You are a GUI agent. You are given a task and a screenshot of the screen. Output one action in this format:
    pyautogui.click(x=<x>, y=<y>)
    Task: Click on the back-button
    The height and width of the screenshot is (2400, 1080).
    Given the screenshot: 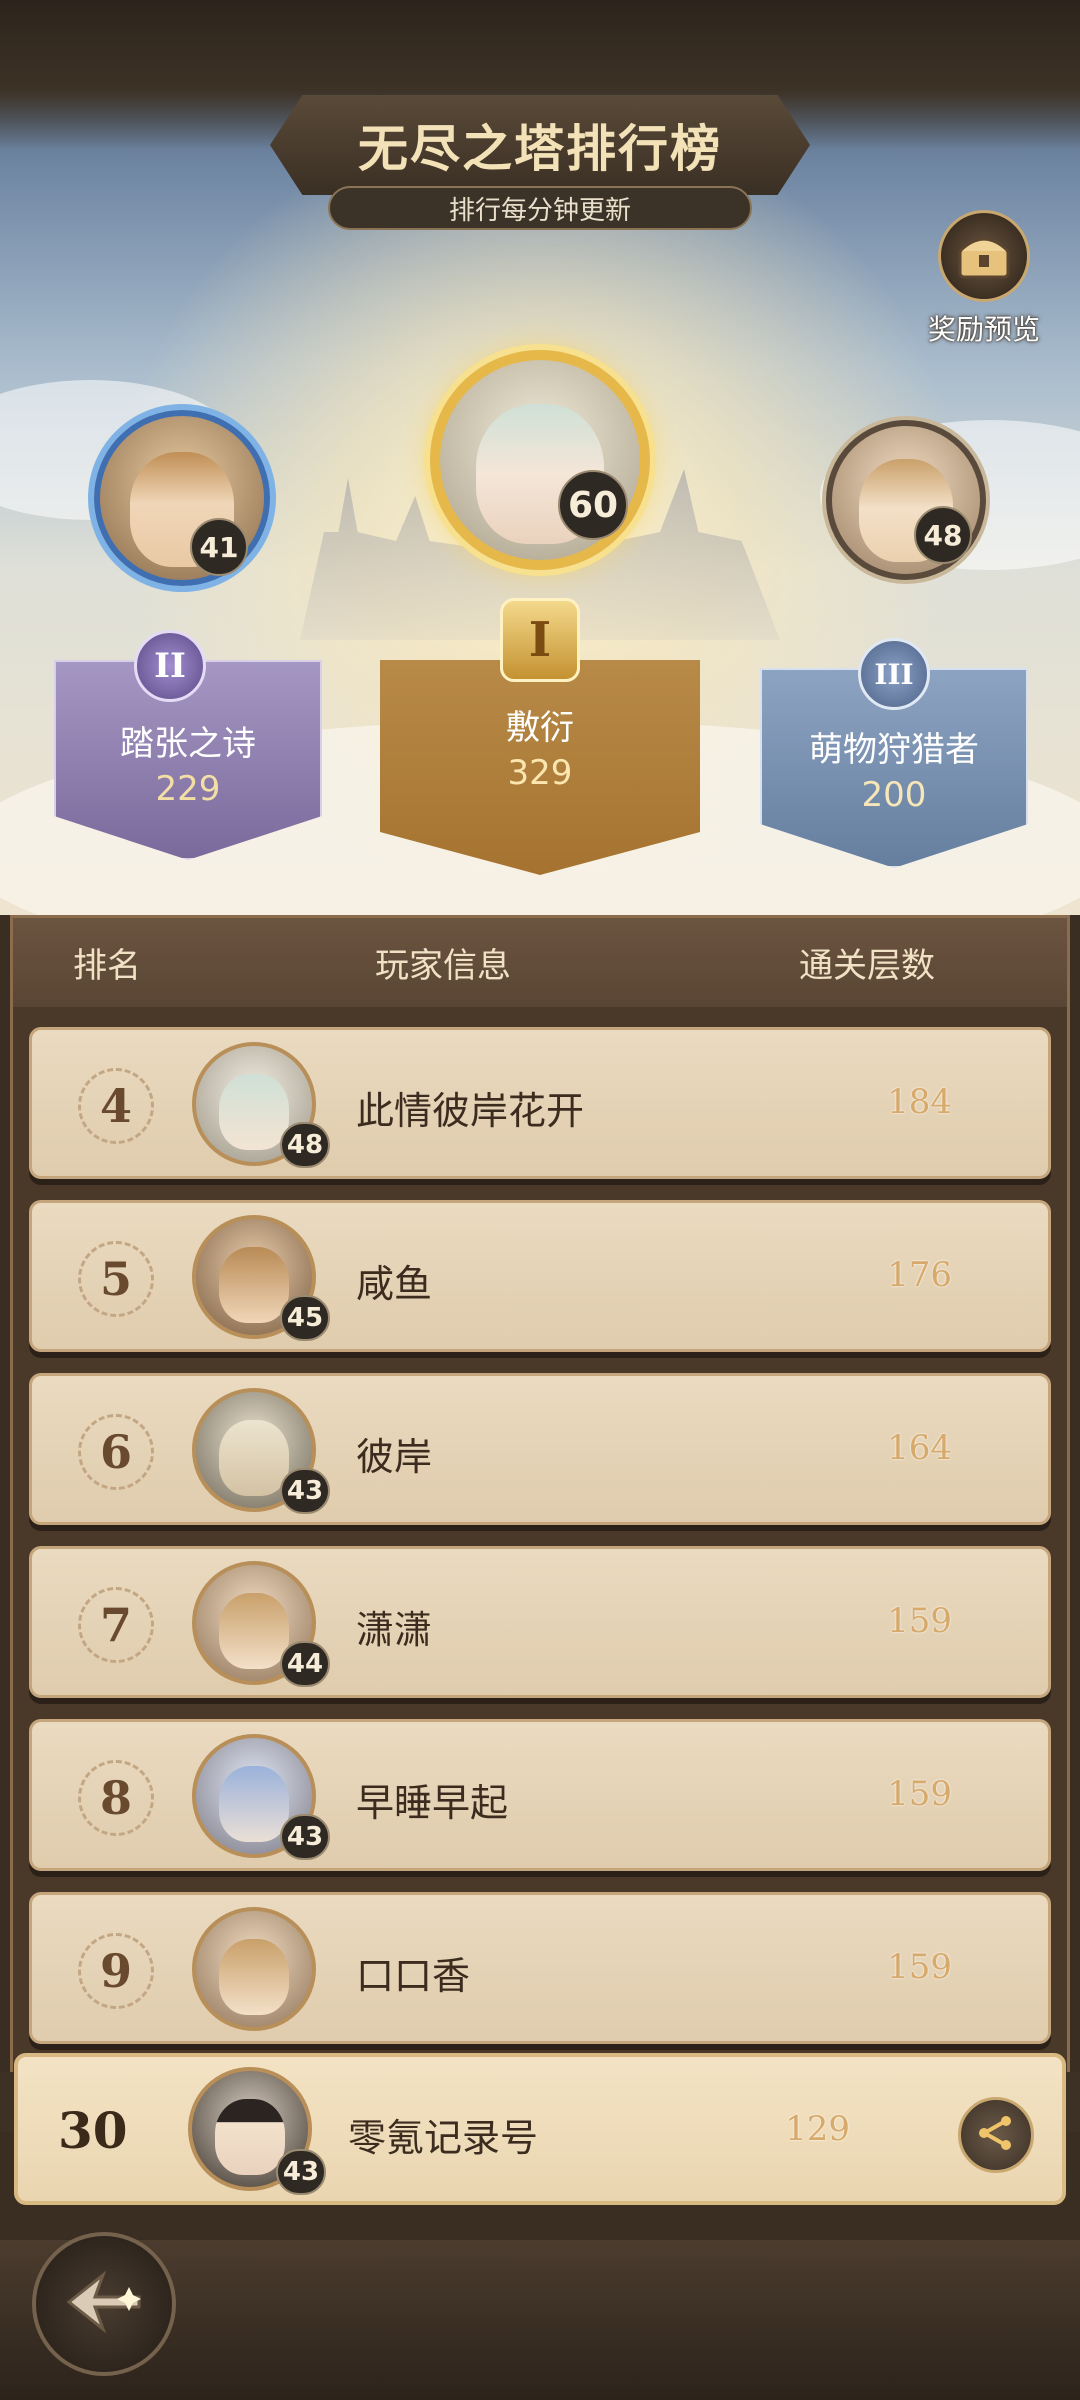 What is the action you would take?
    pyautogui.click(x=104, y=2304)
    